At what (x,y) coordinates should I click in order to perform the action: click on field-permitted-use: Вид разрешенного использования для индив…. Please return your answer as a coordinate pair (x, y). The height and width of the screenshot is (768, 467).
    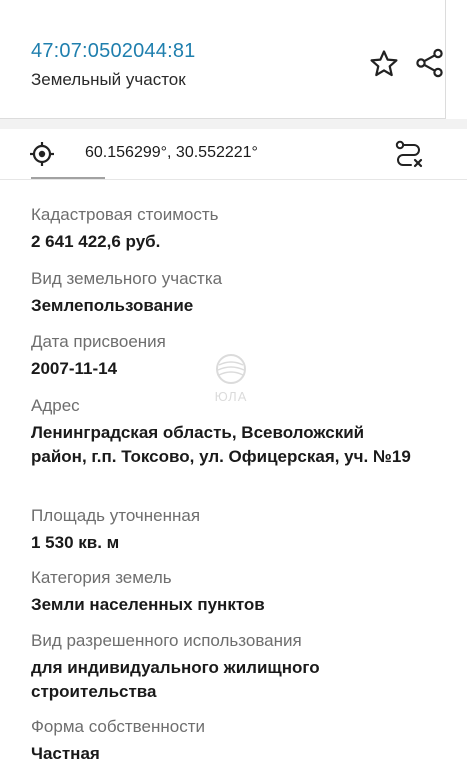
    Looking at the image, I should click on (201, 667).